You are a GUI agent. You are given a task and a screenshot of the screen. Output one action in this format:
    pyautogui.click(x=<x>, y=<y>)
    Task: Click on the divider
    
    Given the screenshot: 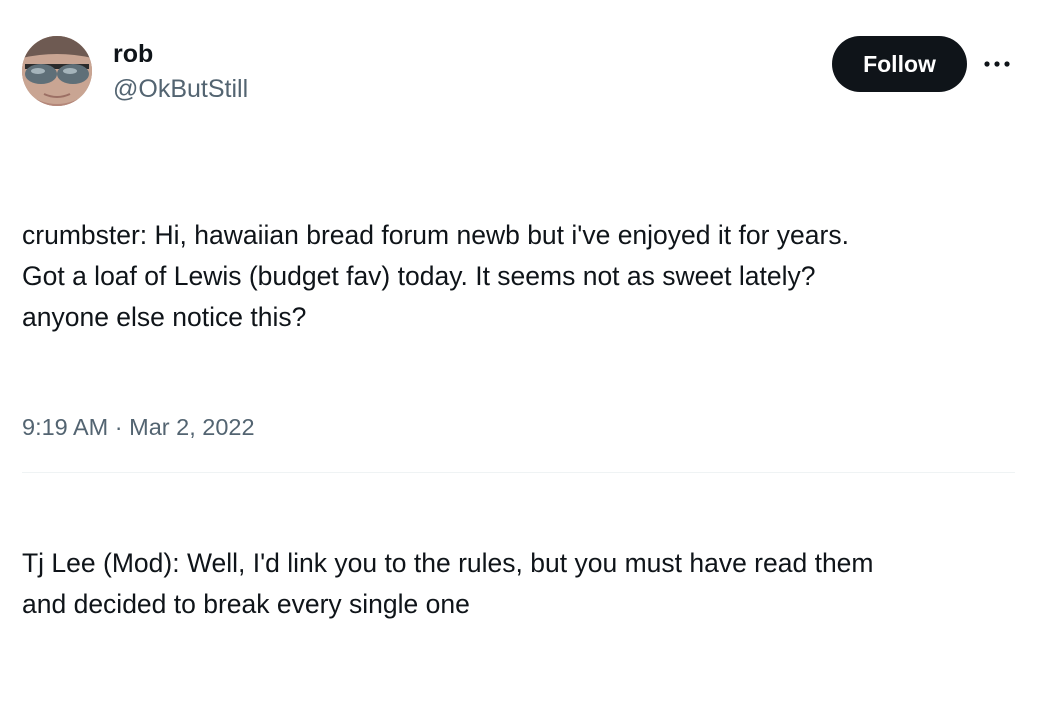 What is the action you would take?
    pyautogui.click(x=518, y=472)
    